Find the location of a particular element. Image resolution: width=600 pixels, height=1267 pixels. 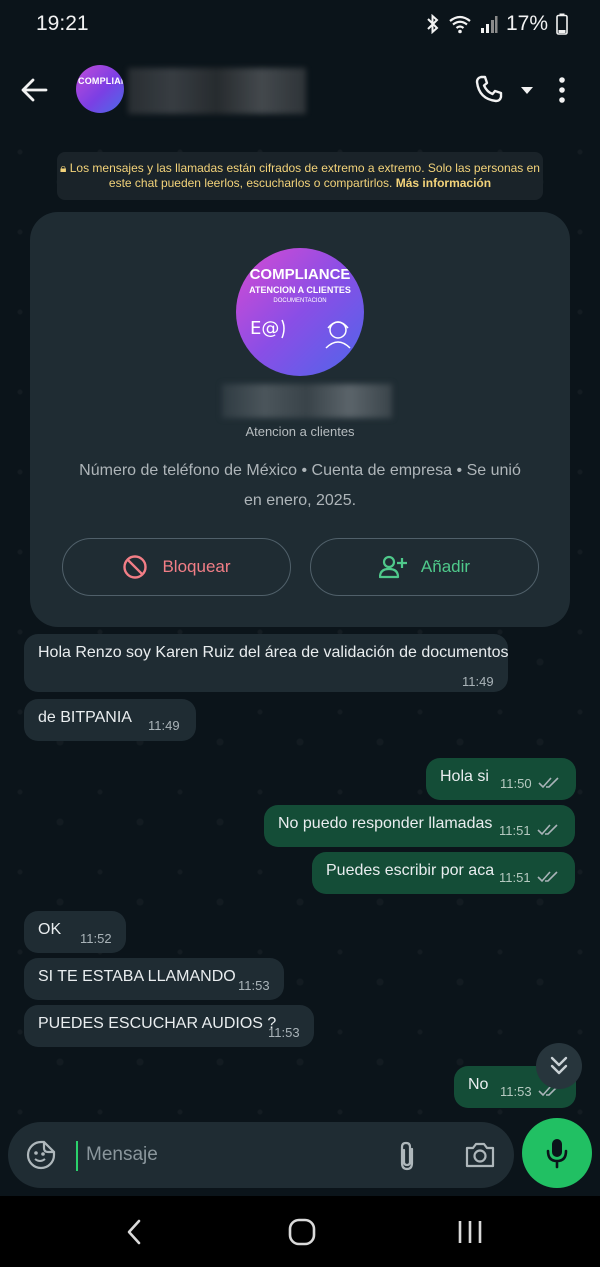

message-input: Mensaje is located at coordinates (122, 1155).